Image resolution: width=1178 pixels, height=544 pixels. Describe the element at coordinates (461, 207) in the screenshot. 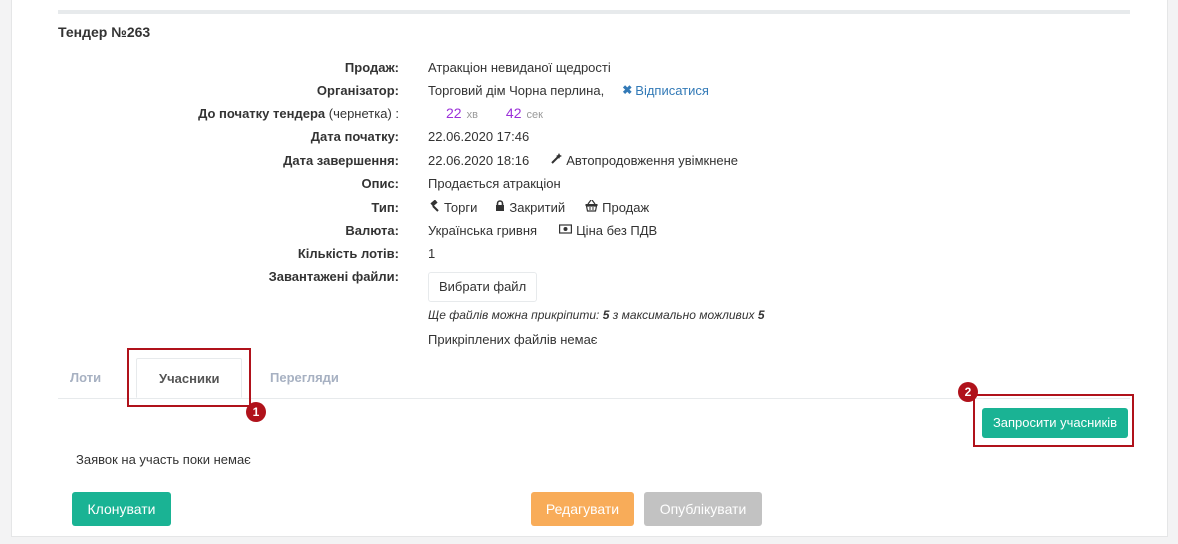

I see `type-auction: Торги` at that location.